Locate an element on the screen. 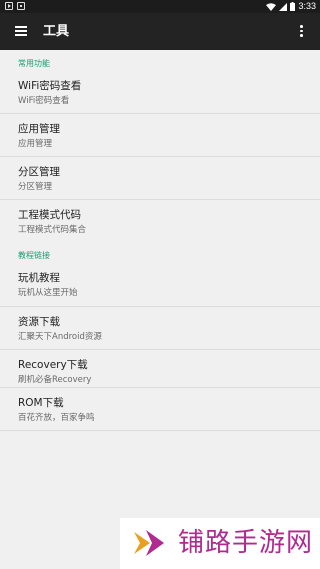  item-subtitle: WiFi密码查看 is located at coordinates (44, 101).